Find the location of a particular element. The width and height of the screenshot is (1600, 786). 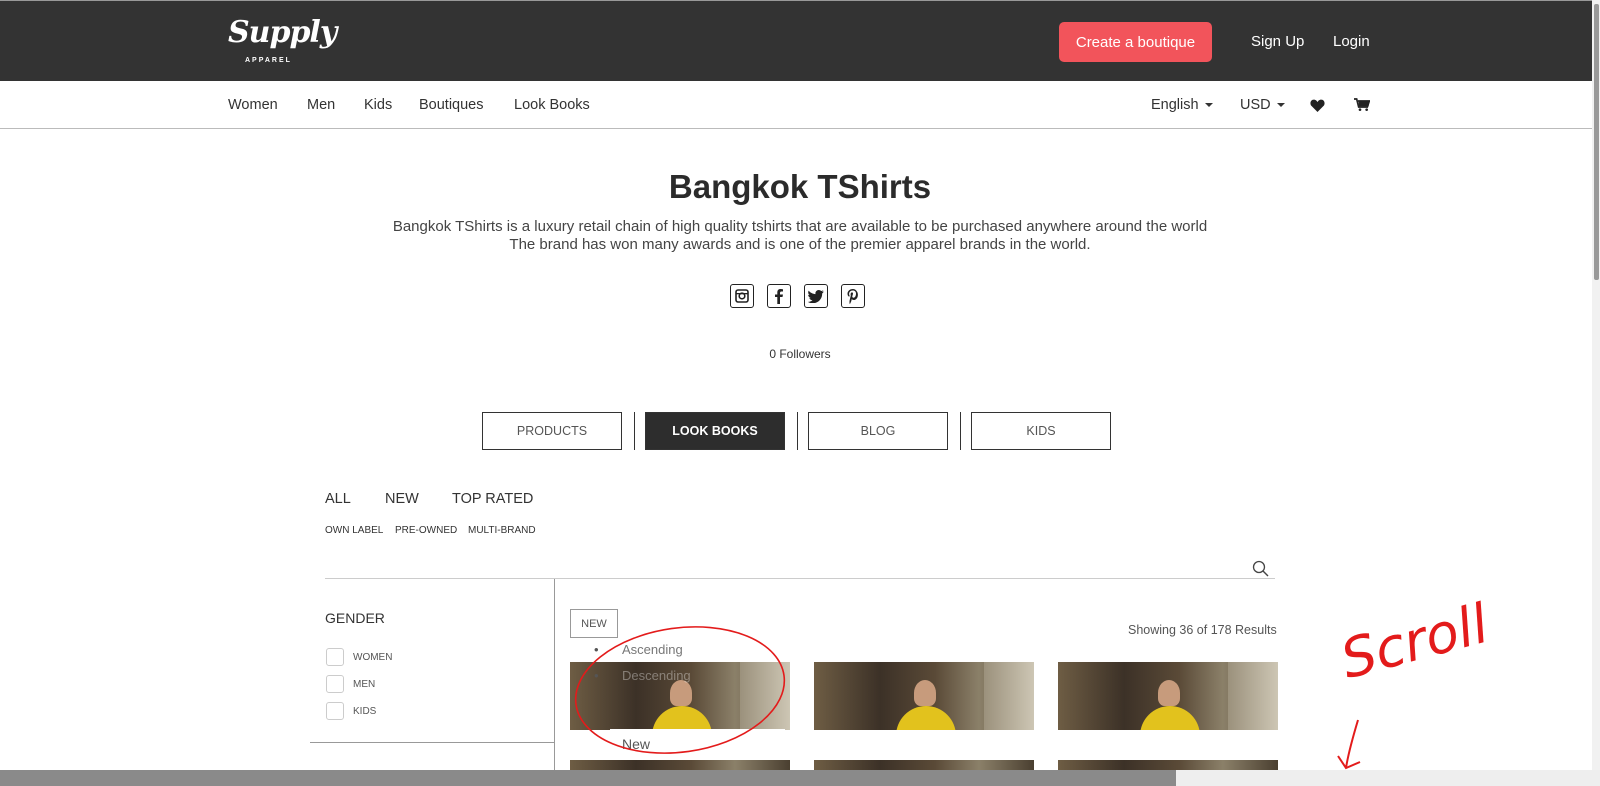

create-boutique-button: Create a boutique is located at coordinates (1135, 42).